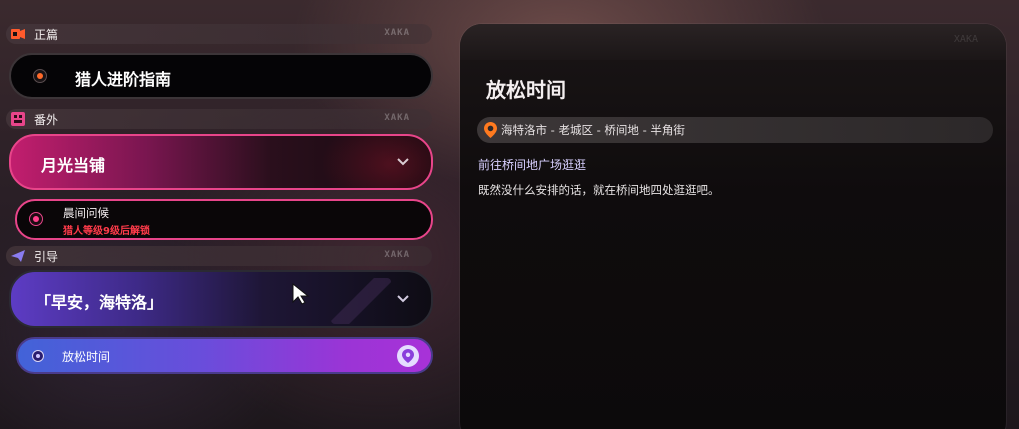 The height and width of the screenshot is (429, 1019). Describe the element at coordinates (18, 119) in the screenshot. I see `side-story-icon` at that location.